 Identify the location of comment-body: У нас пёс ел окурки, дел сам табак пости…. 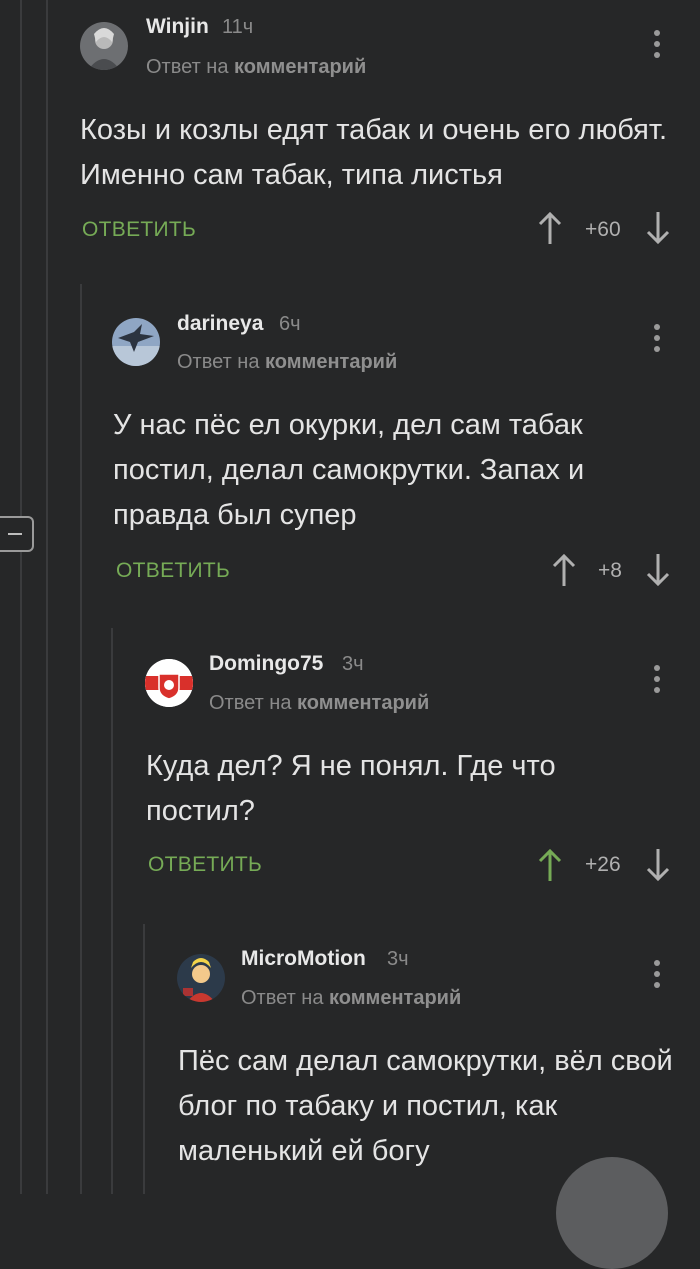
(349, 470).